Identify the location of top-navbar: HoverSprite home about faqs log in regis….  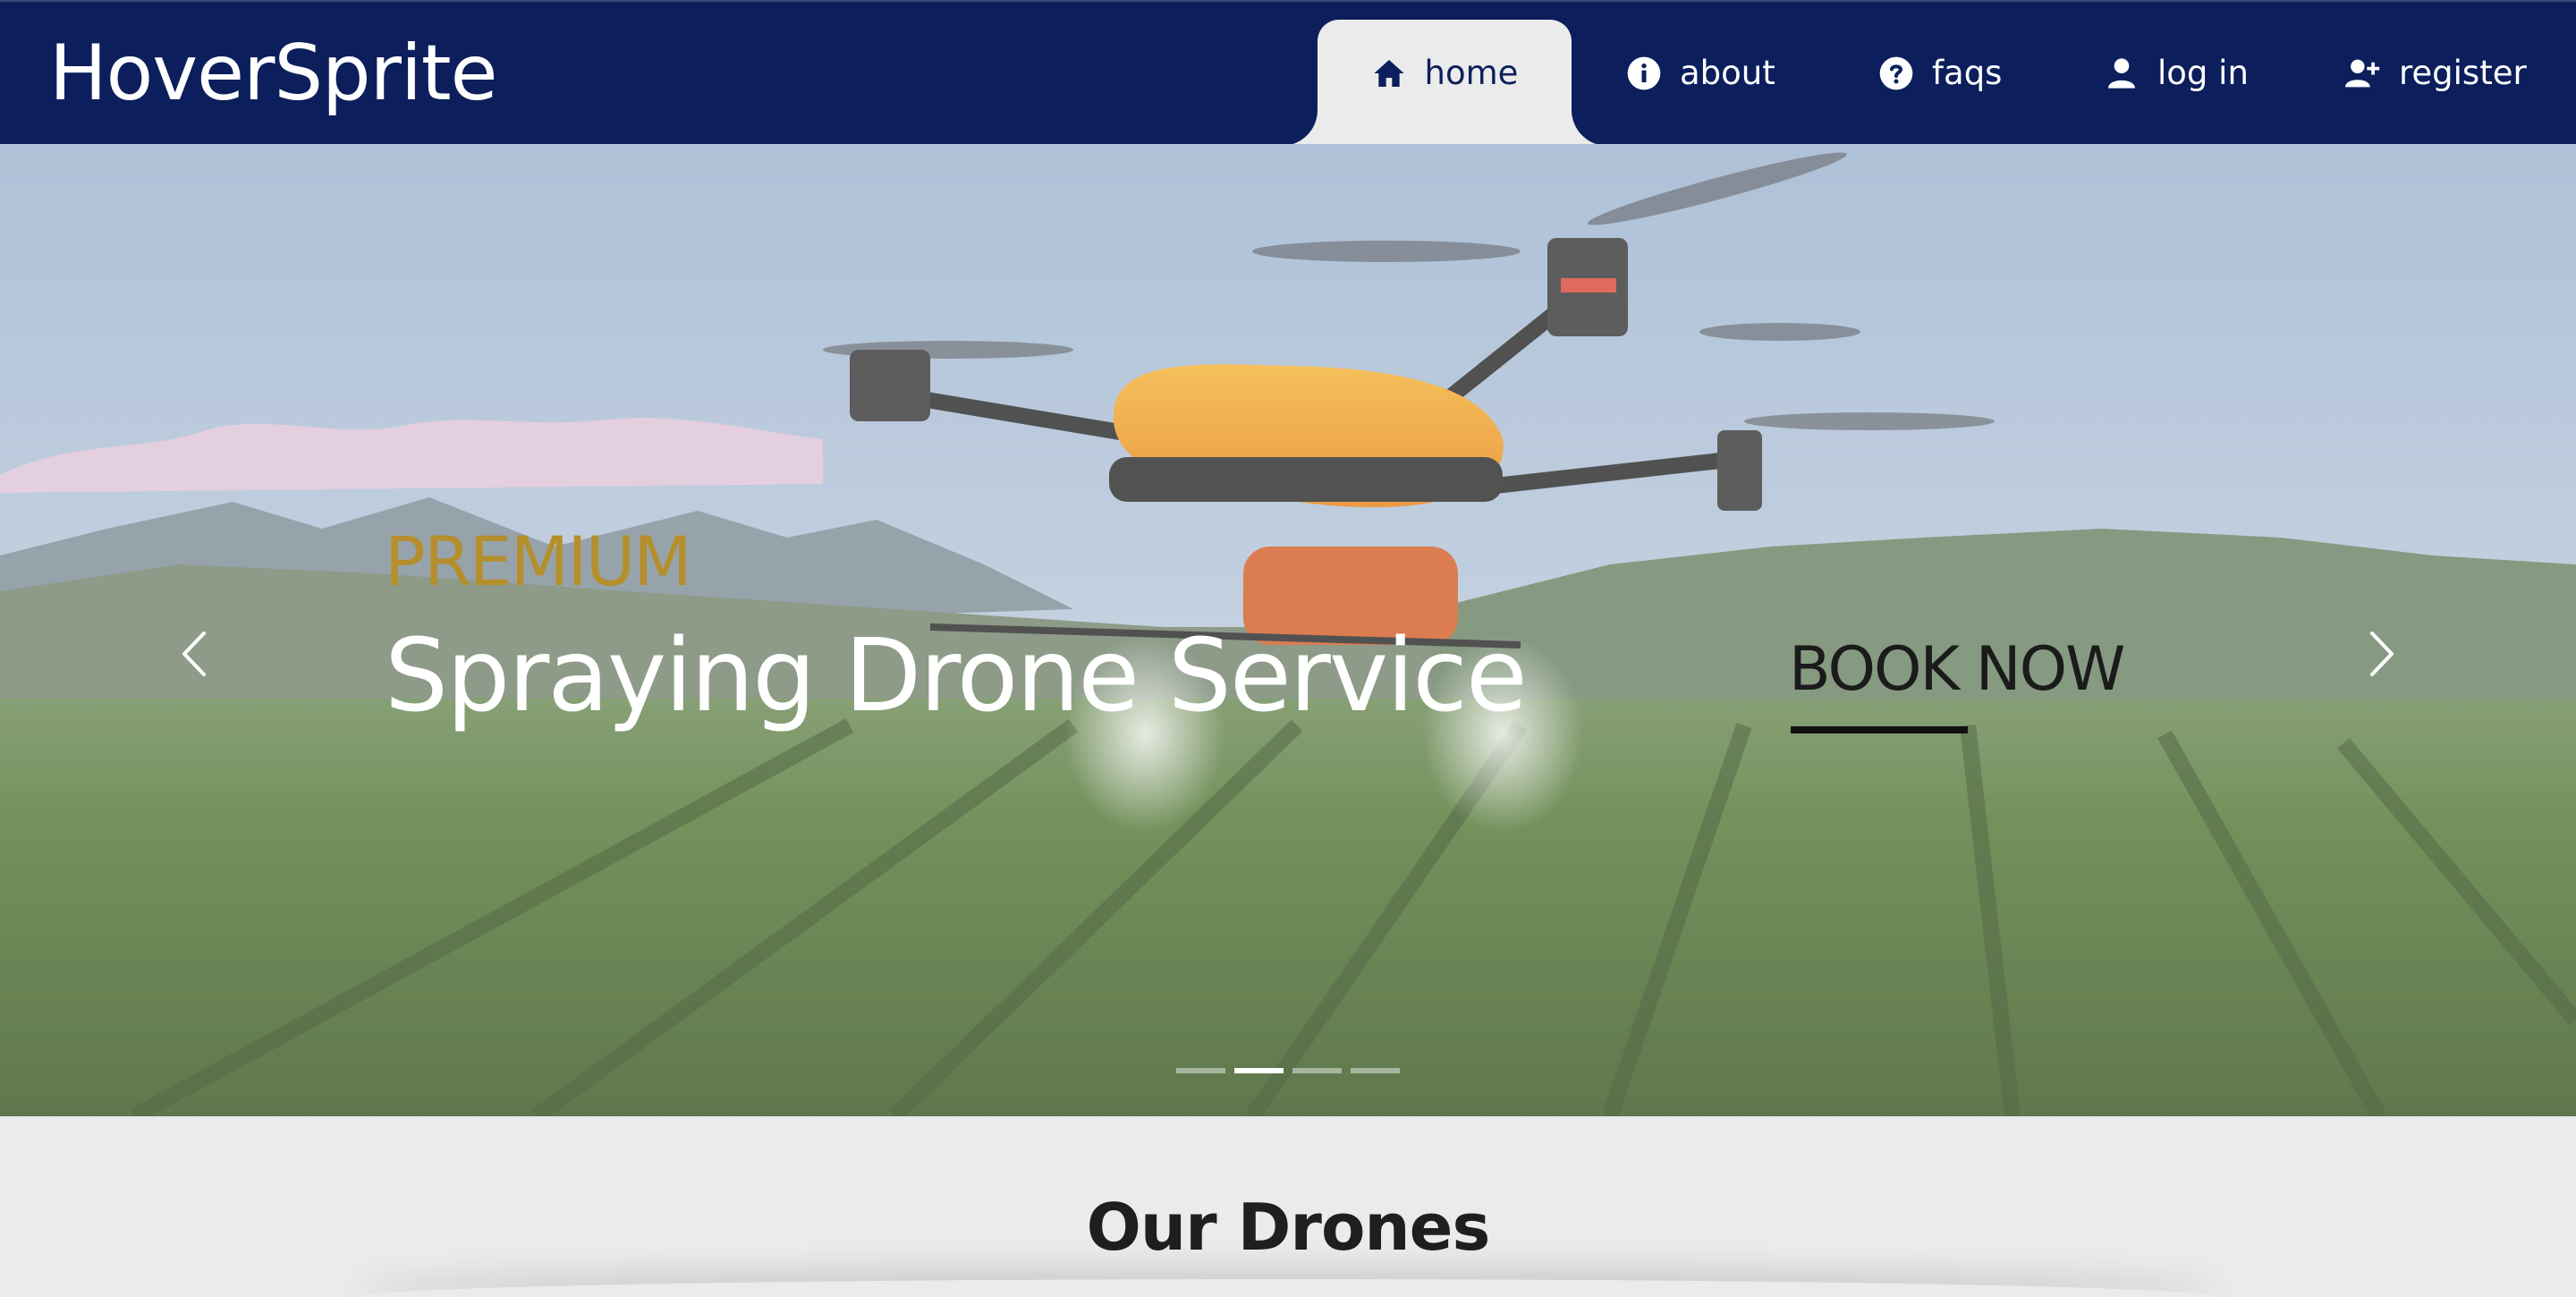
(1288, 73).